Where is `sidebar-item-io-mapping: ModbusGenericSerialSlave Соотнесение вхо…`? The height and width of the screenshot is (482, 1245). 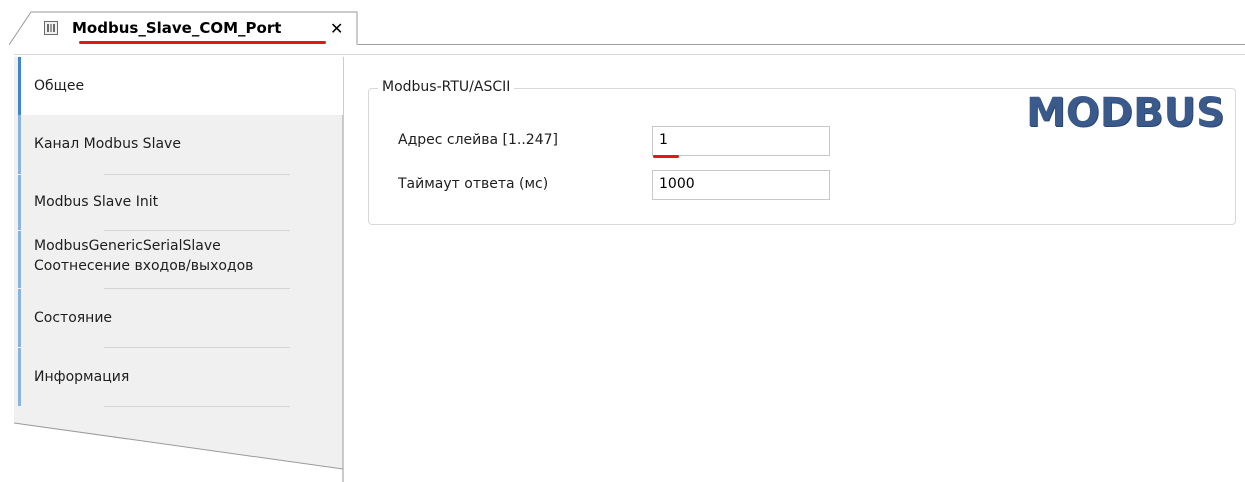
sidebar-item-io-mapping: ModbusGenericSerialSlave Соотнесение вхо… is located at coordinates (180, 259).